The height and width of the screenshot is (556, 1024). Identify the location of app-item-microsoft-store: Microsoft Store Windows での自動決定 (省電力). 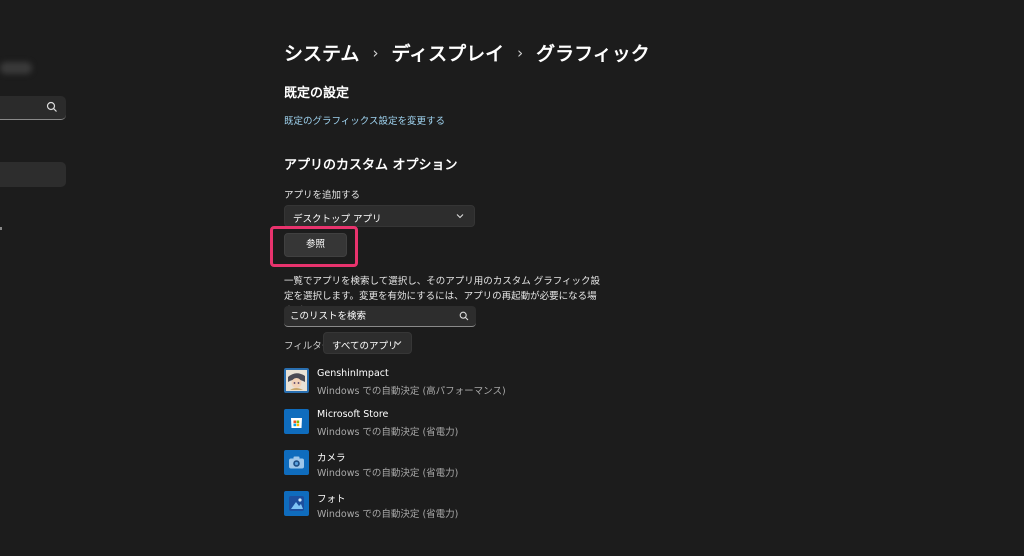
(434, 424).